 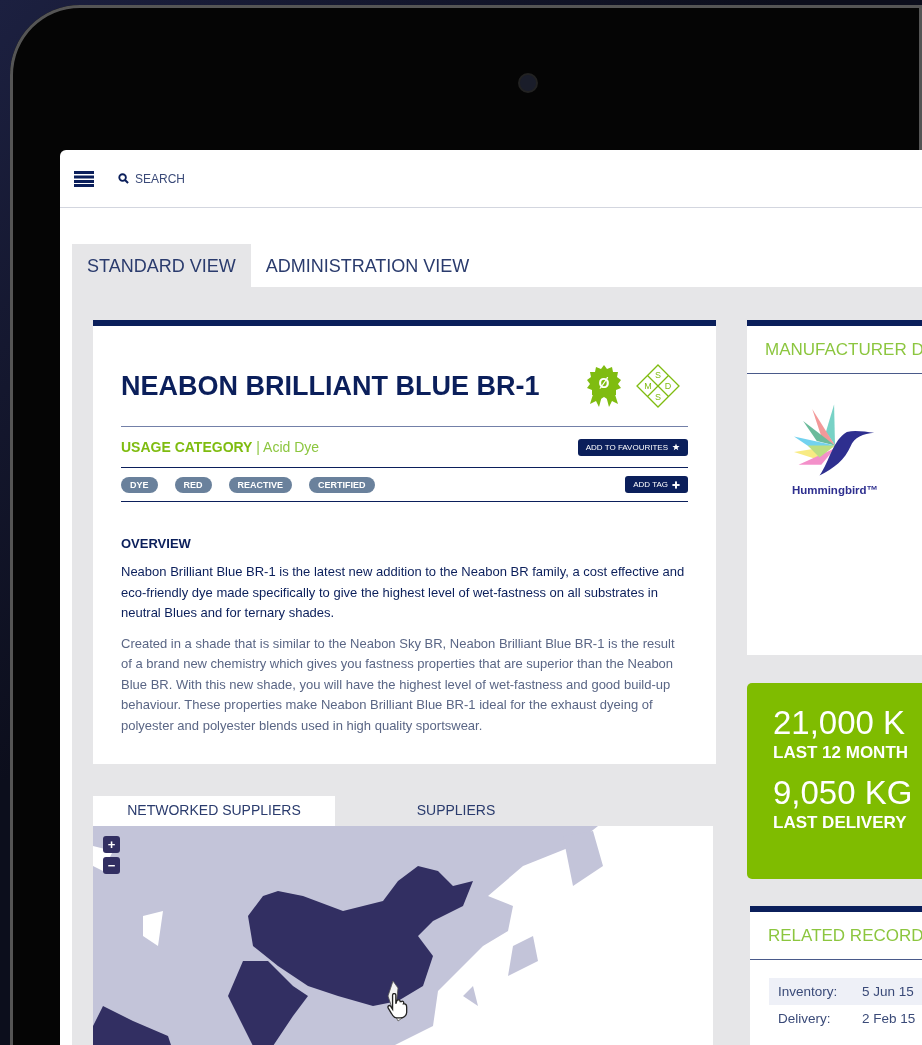 What do you see at coordinates (260, 484) in the screenshot?
I see `tag-chip: REACTIVE` at bounding box center [260, 484].